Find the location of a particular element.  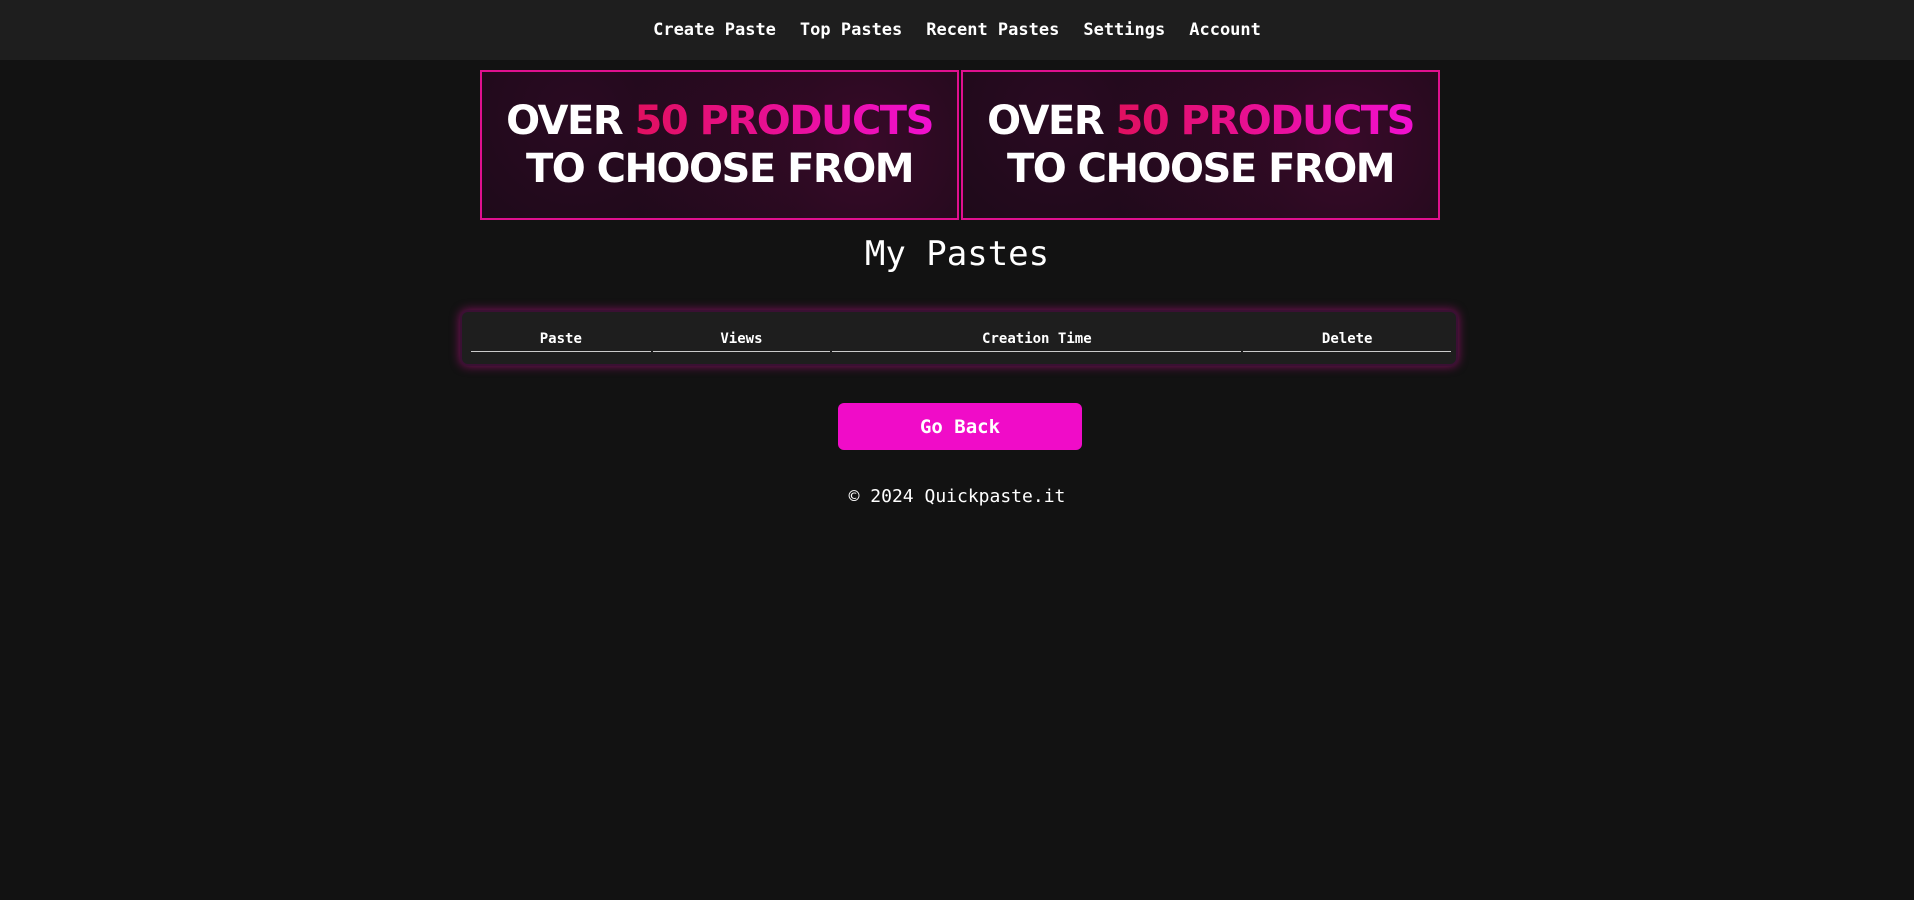

table-header-row: Paste Views Creation Time Delete is located at coordinates (961, 341).